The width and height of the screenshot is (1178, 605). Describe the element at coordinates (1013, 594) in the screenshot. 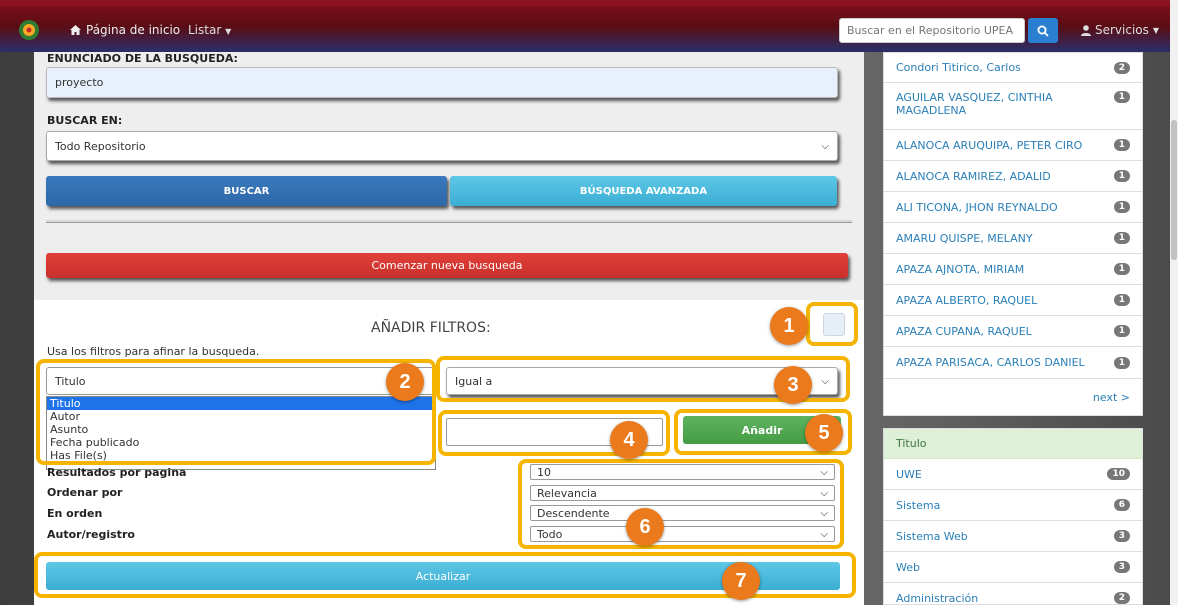

I see `title-facet-item: Administración 2` at that location.